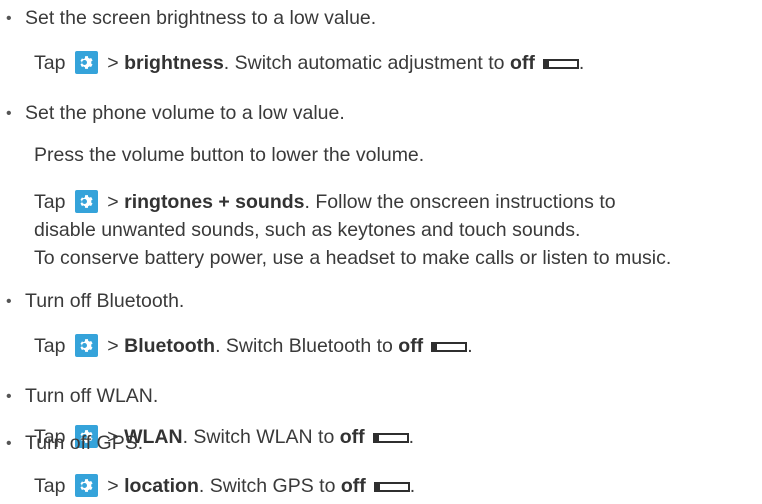  What do you see at coordinates (92, 396) in the screenshot?
I see `bullet-text: Turn off WLAN.` at bounding box center [92, 396].